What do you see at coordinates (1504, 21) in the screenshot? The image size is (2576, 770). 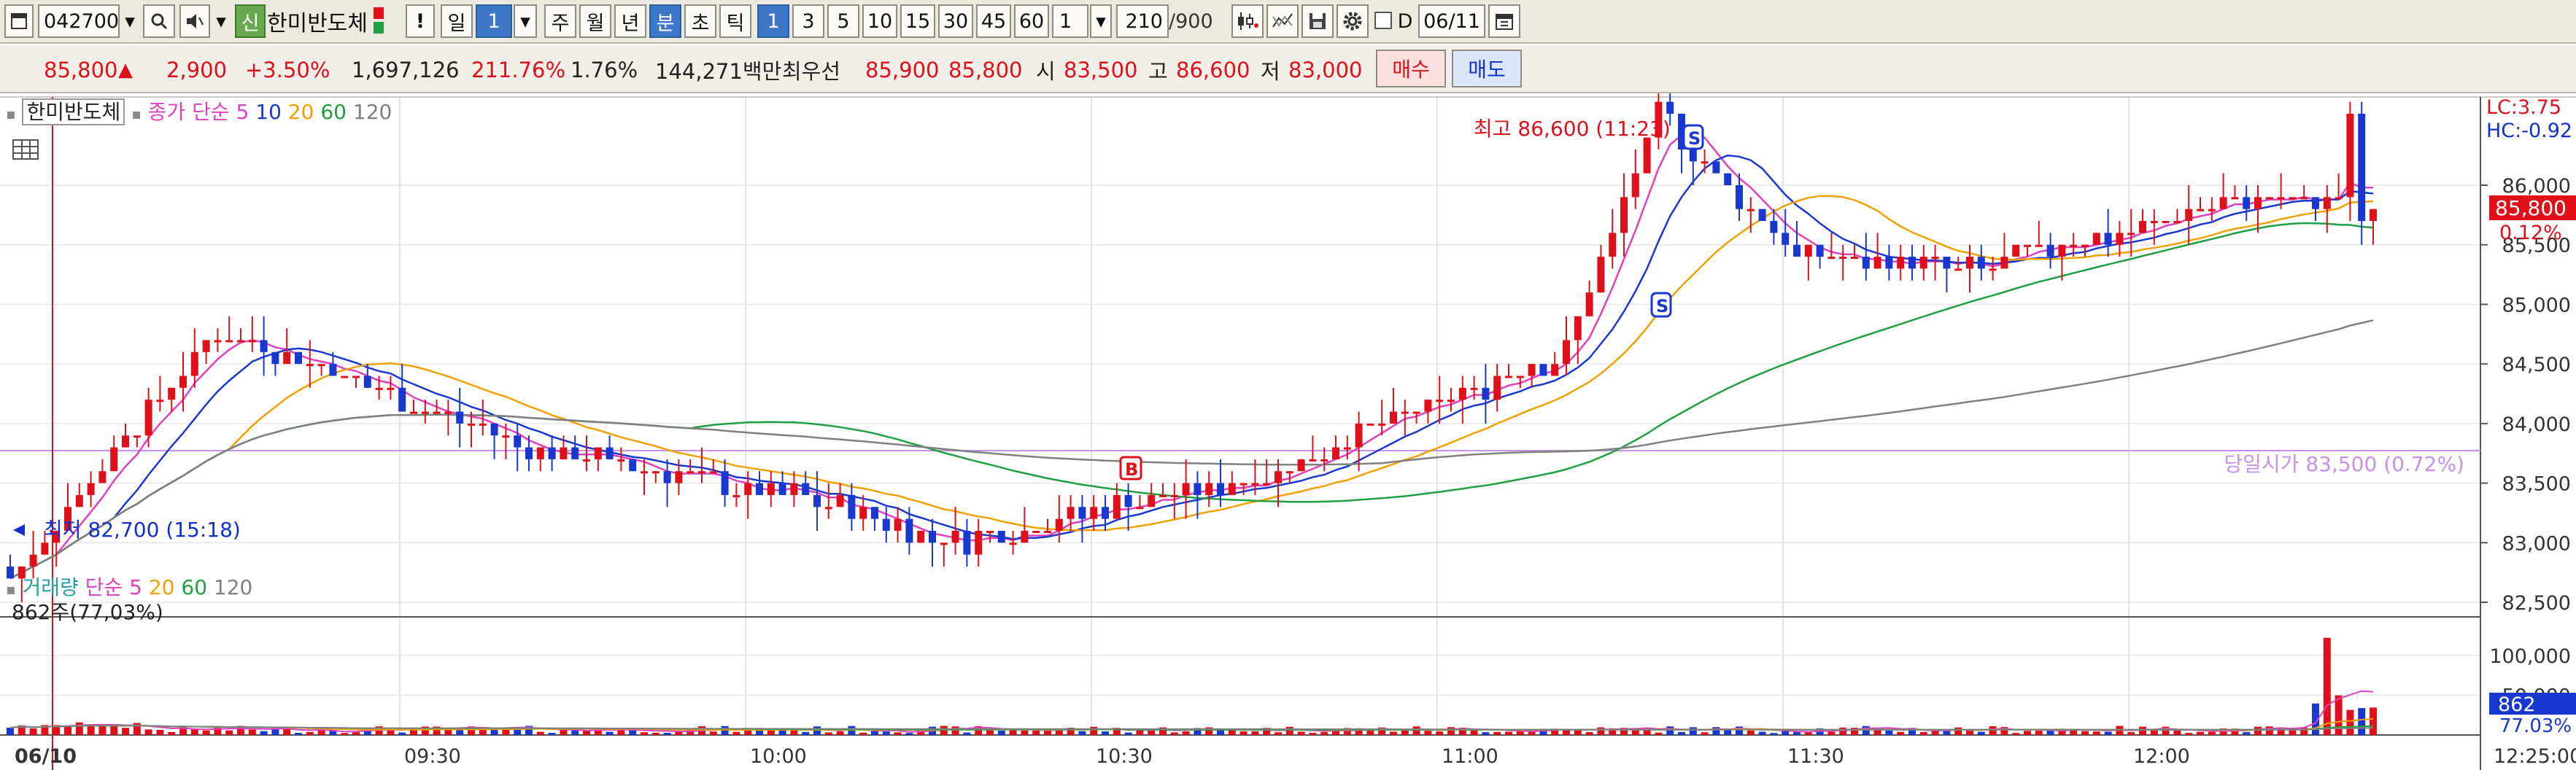 I see `calendar-icon` at bounding box center [1504, 21].